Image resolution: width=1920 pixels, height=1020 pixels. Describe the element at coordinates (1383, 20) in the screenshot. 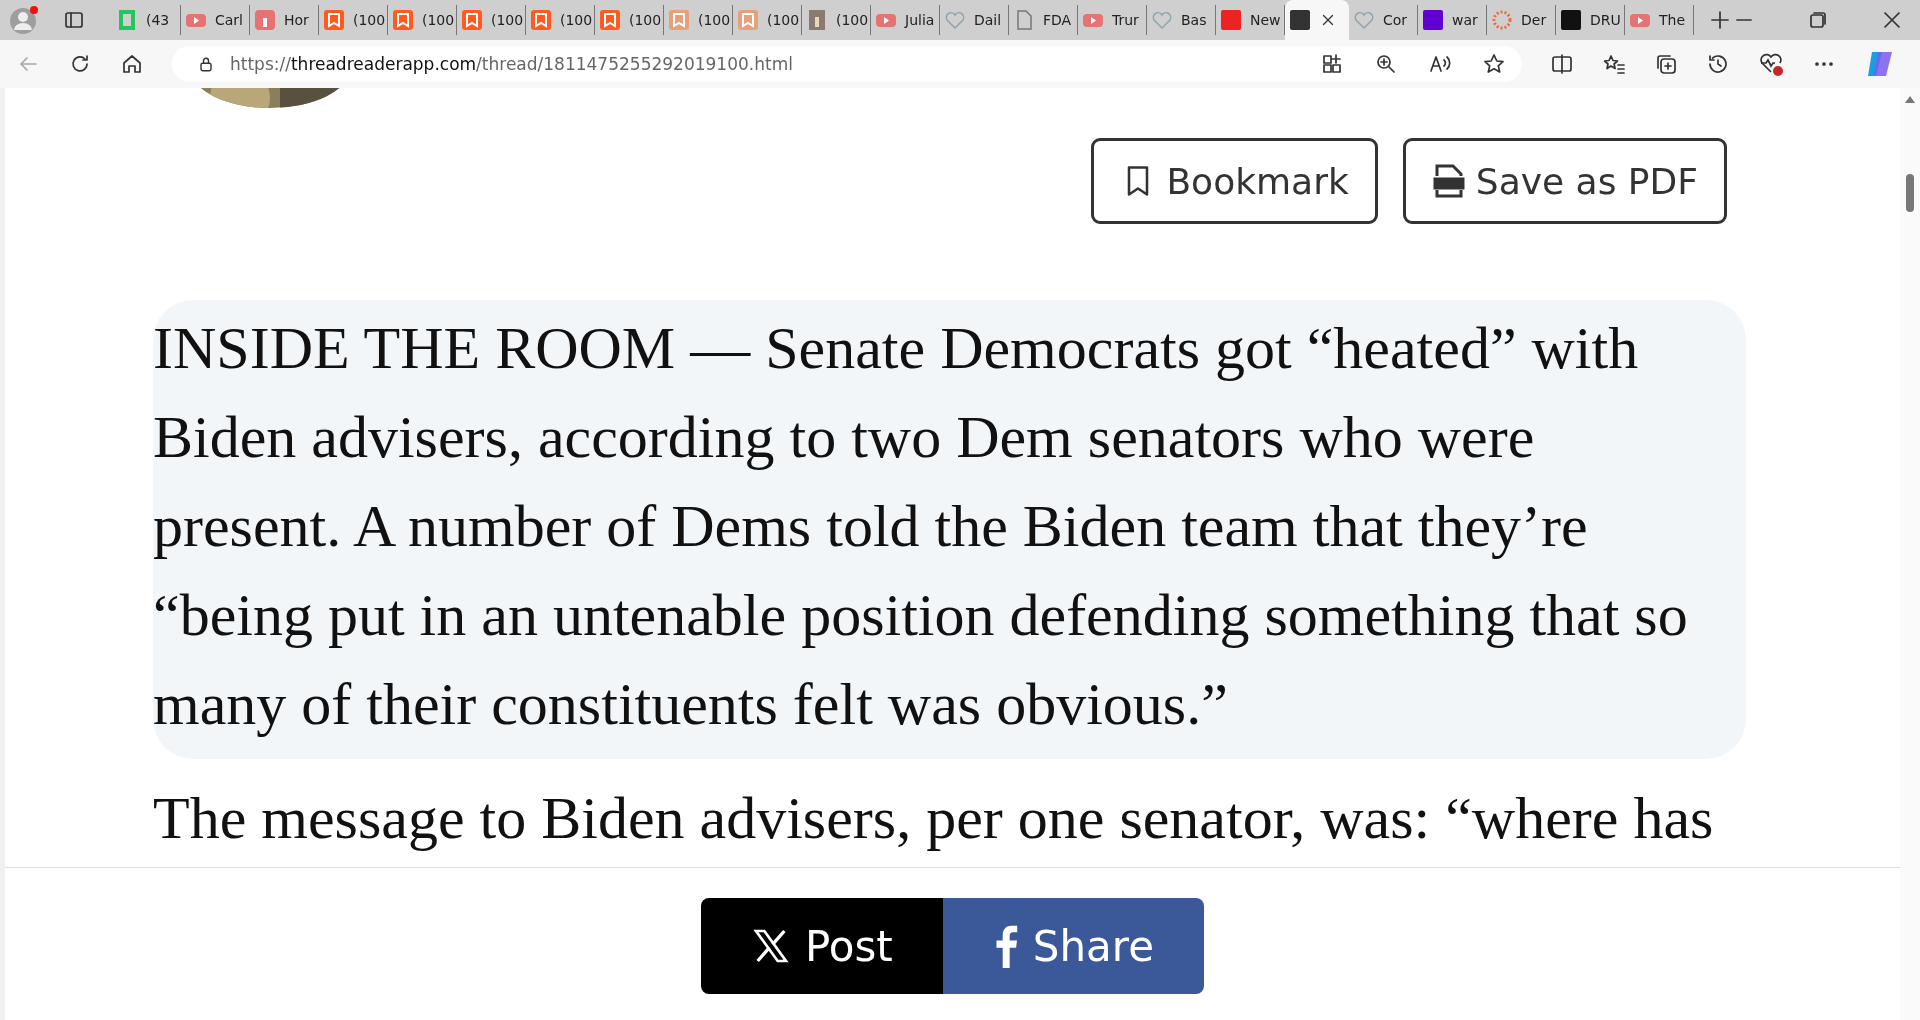

I see `browser-tab: Cor` at that location.